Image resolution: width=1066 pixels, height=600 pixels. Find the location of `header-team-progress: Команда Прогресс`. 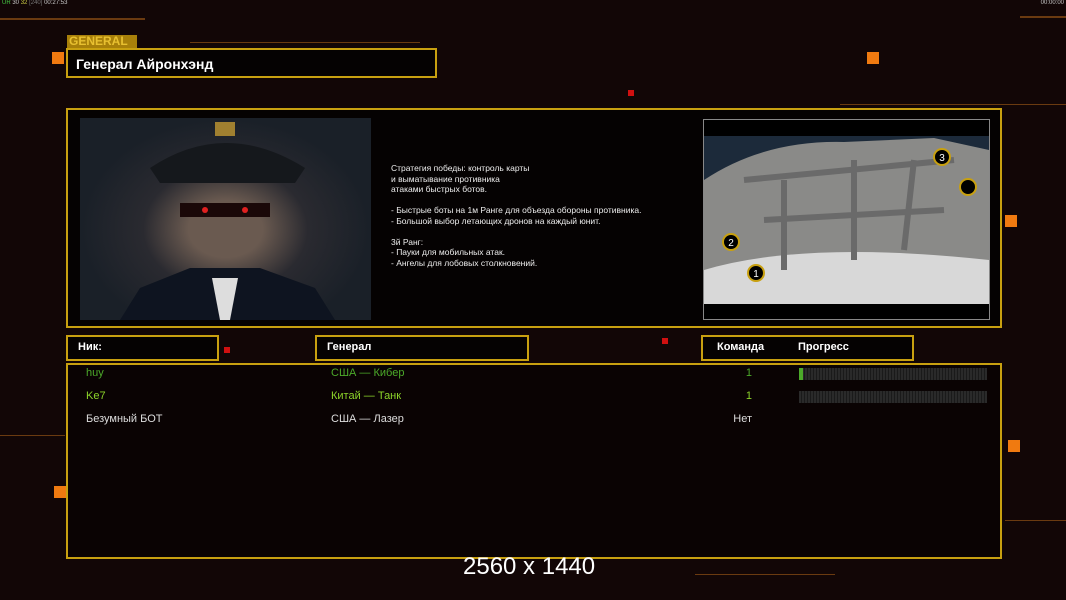

header-team-progress: Команда Прогресс is located at coordinates (807, 348).